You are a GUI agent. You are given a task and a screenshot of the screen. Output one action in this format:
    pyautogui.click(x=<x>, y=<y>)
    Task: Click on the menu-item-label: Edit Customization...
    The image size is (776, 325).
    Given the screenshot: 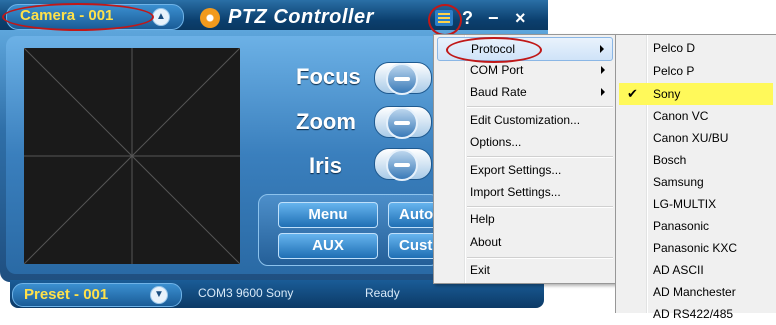 What is the action you would take?
    pyautogui.click(x=525, y=120)
    